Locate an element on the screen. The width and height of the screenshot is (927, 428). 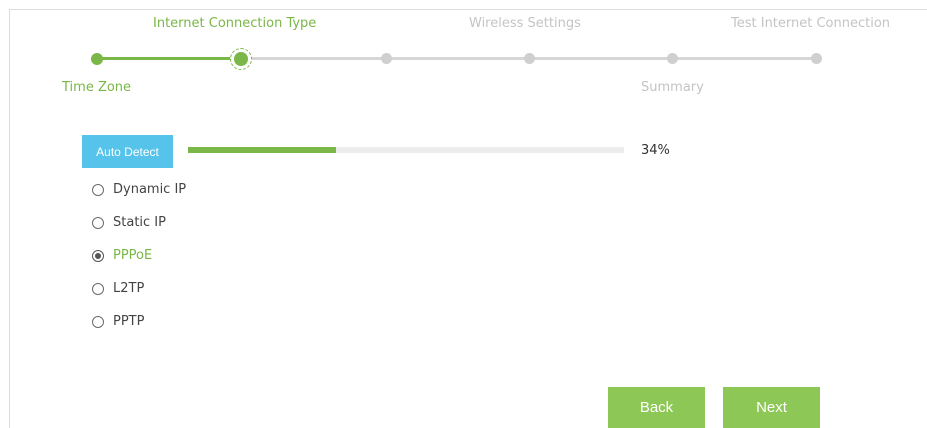
option-pptp: PPTP is located at coordinates (118, 321).